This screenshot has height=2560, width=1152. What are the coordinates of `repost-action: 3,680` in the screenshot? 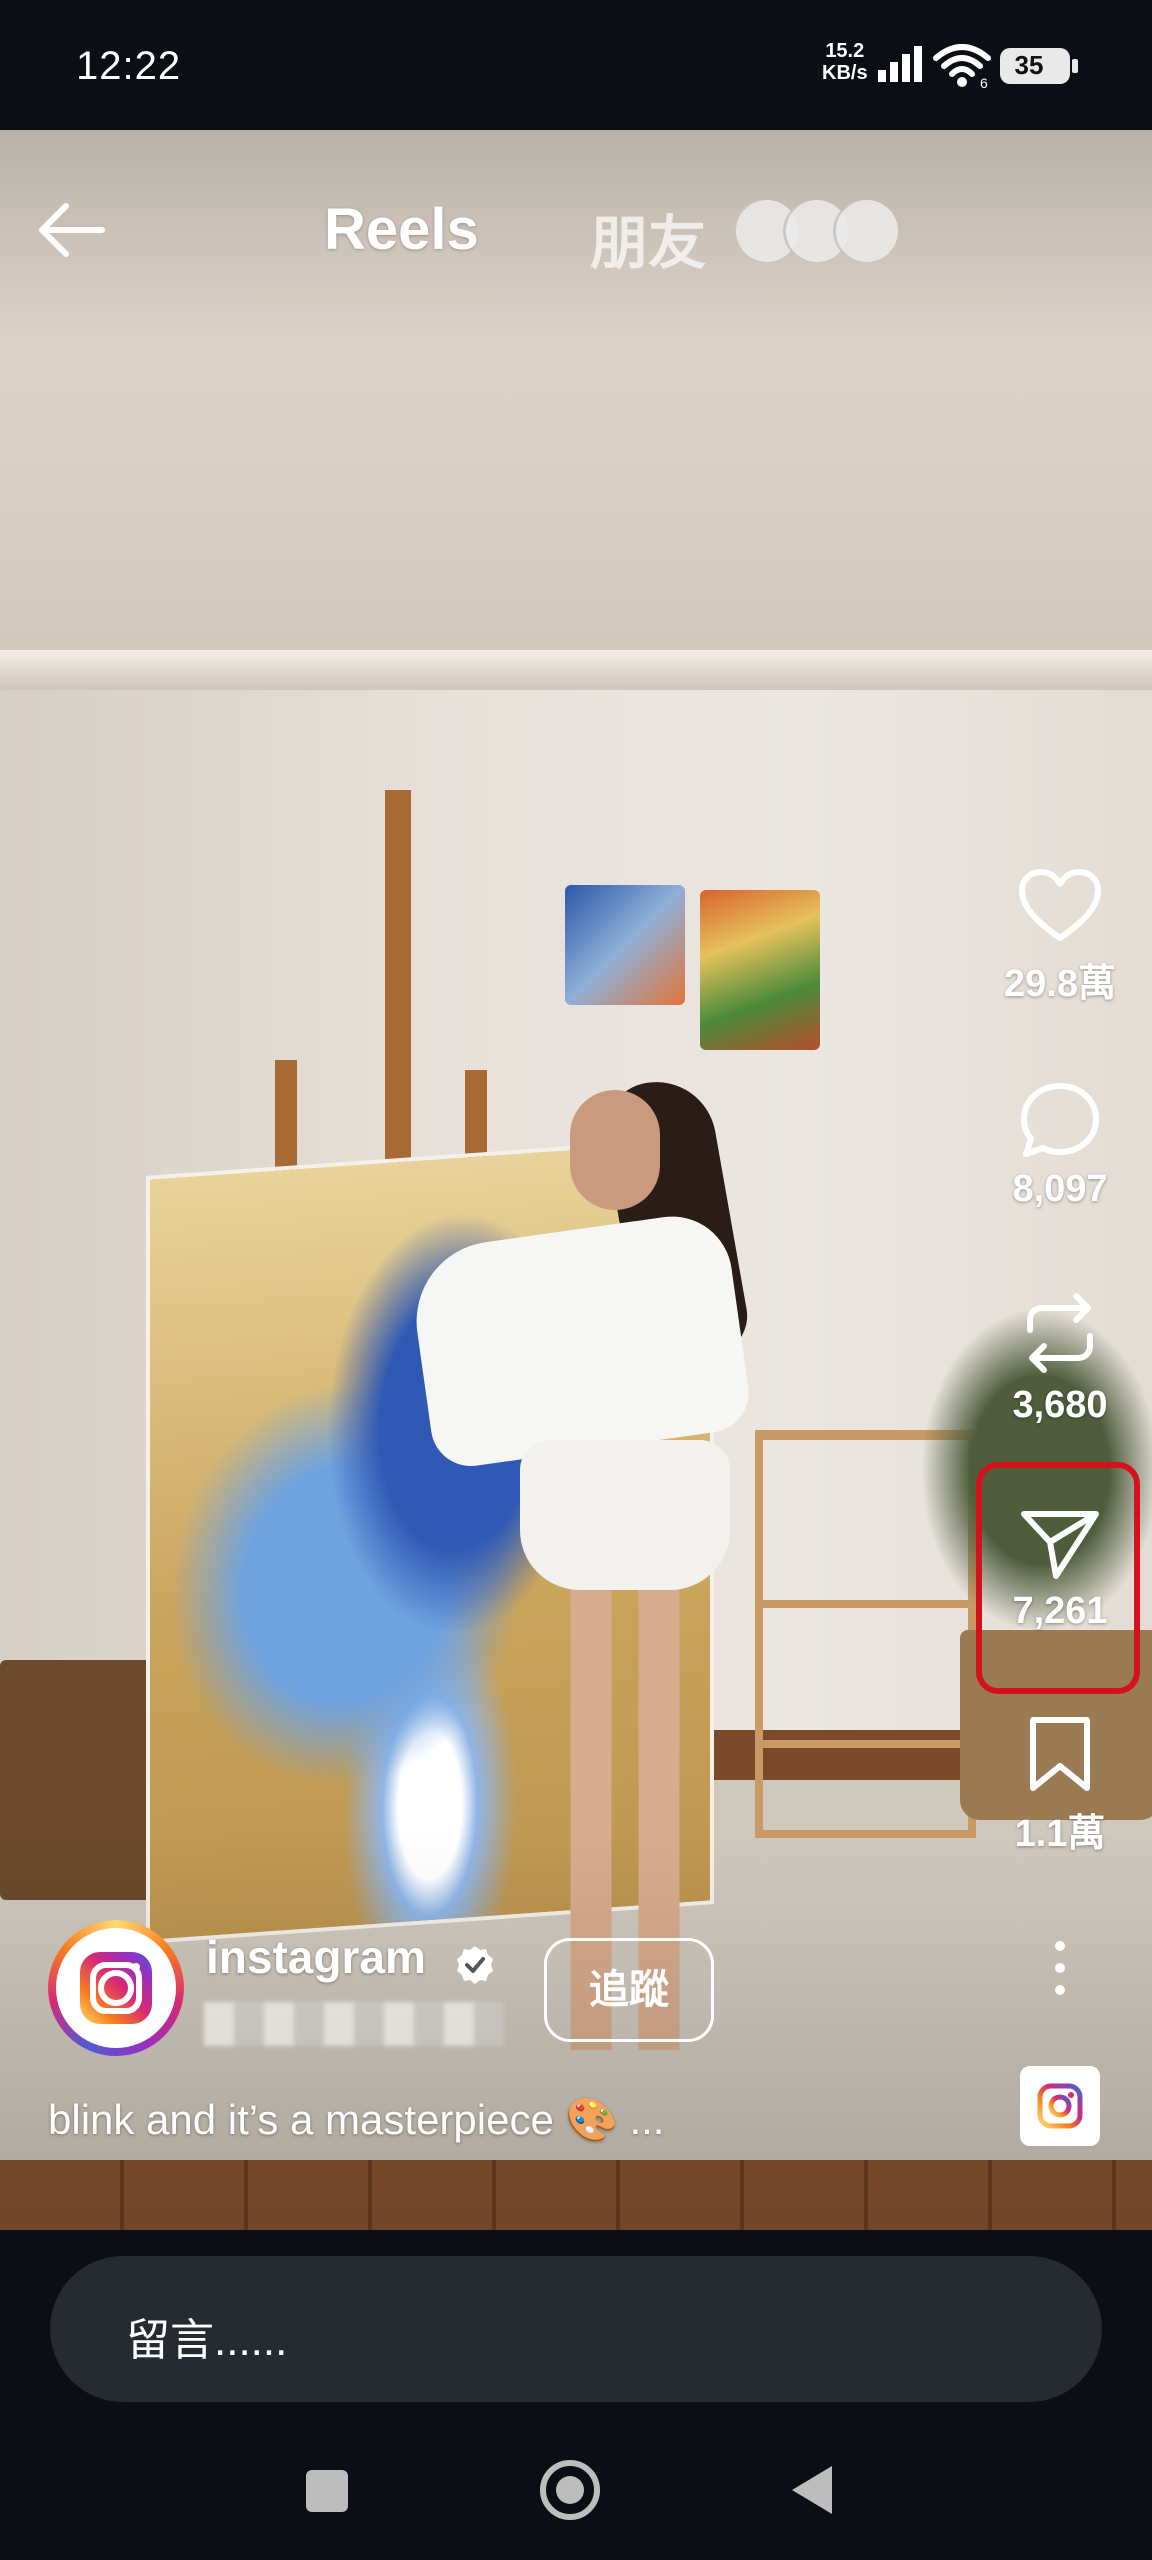 It's located at (1060, 1358).